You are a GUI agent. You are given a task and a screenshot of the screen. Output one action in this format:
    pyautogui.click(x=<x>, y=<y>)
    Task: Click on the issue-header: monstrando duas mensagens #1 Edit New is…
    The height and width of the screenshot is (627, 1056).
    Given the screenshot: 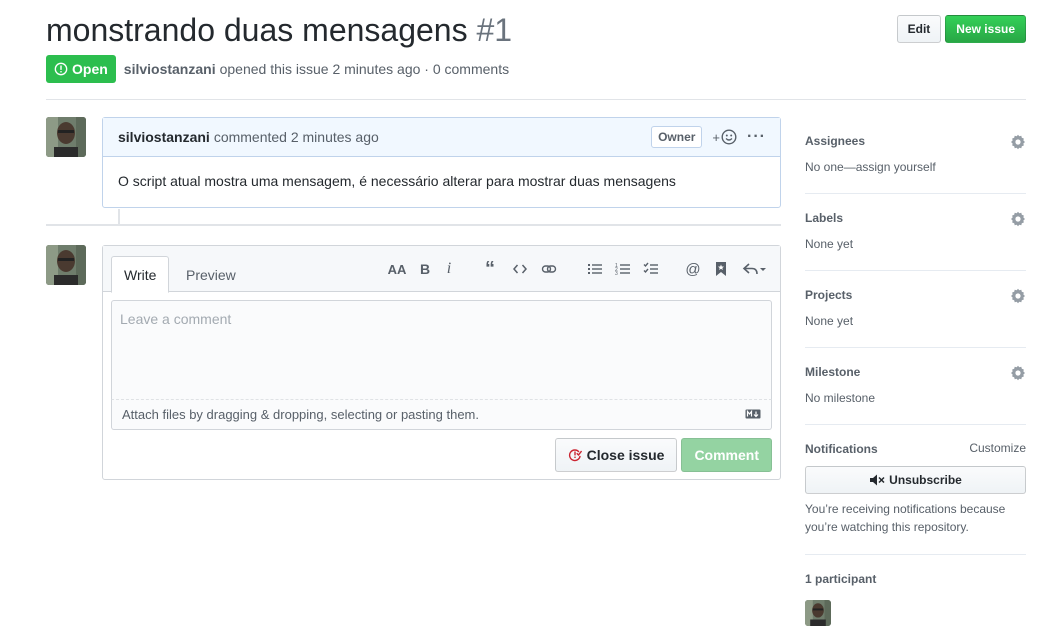 What is the action you would take?
    pyautogui.click(x=536, y=55)
    